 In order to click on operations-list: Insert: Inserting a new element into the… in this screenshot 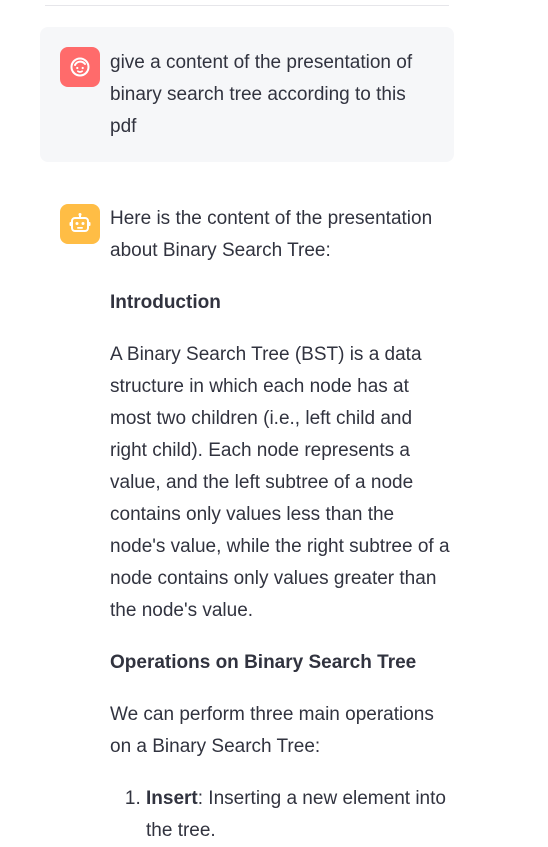, I will do `click(282, 815)`.